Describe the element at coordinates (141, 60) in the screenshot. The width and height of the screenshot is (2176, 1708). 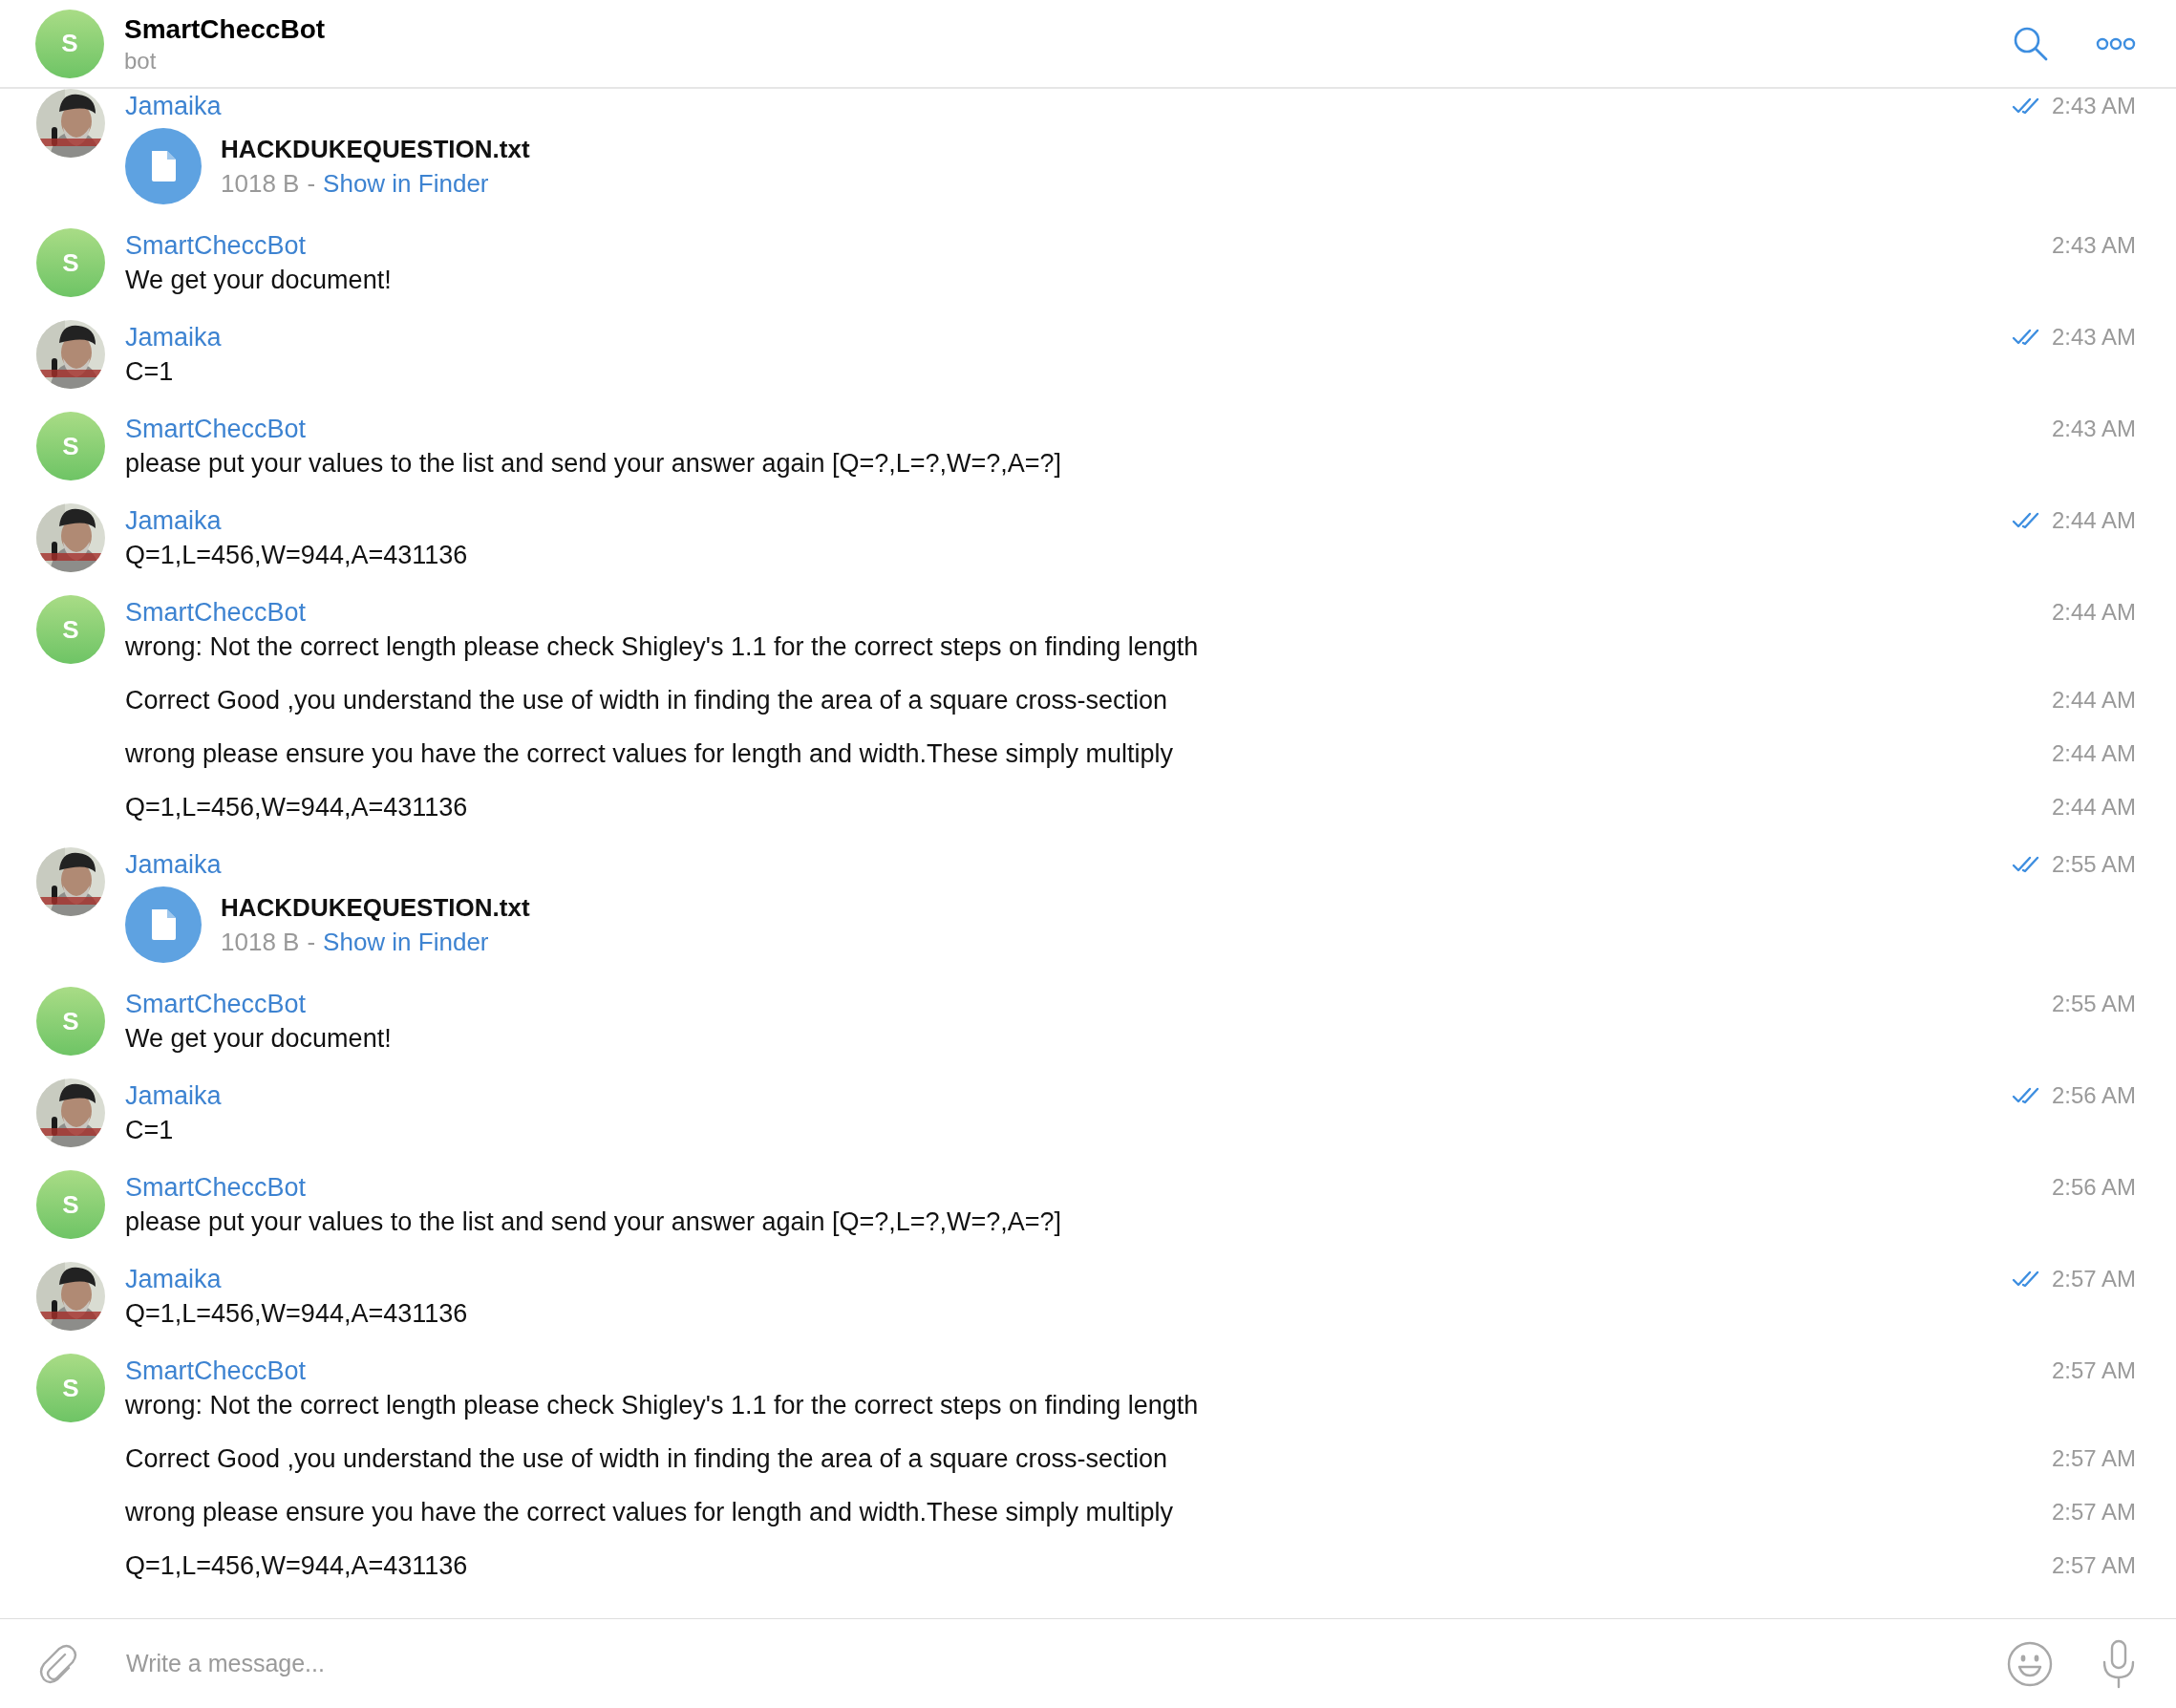
I see `chat-subtitle: bot` at that location.